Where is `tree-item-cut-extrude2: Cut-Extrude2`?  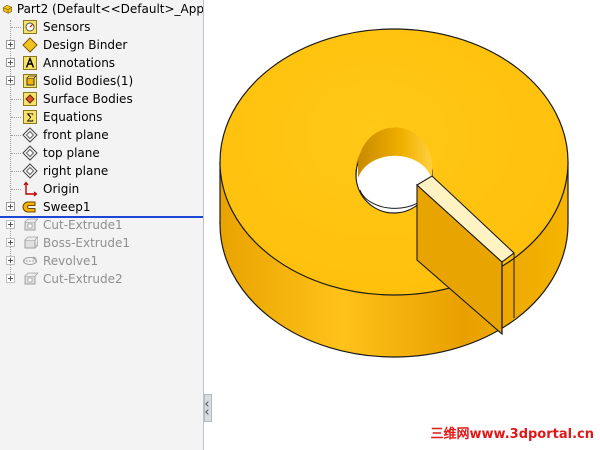
tree-item-cut-extrude2: Cut-Extrude2 is located at coordinates (101, 279).